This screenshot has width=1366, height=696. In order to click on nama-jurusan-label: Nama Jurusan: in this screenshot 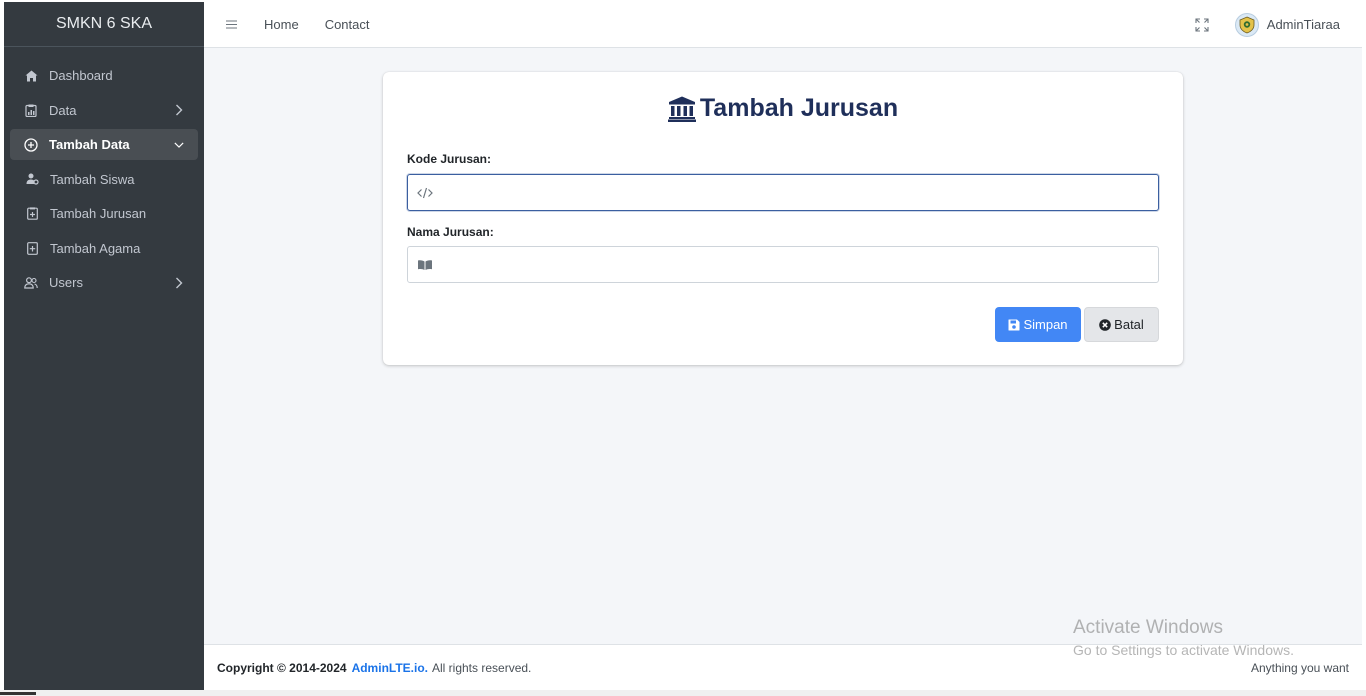, I will do `click(450, 232)`.